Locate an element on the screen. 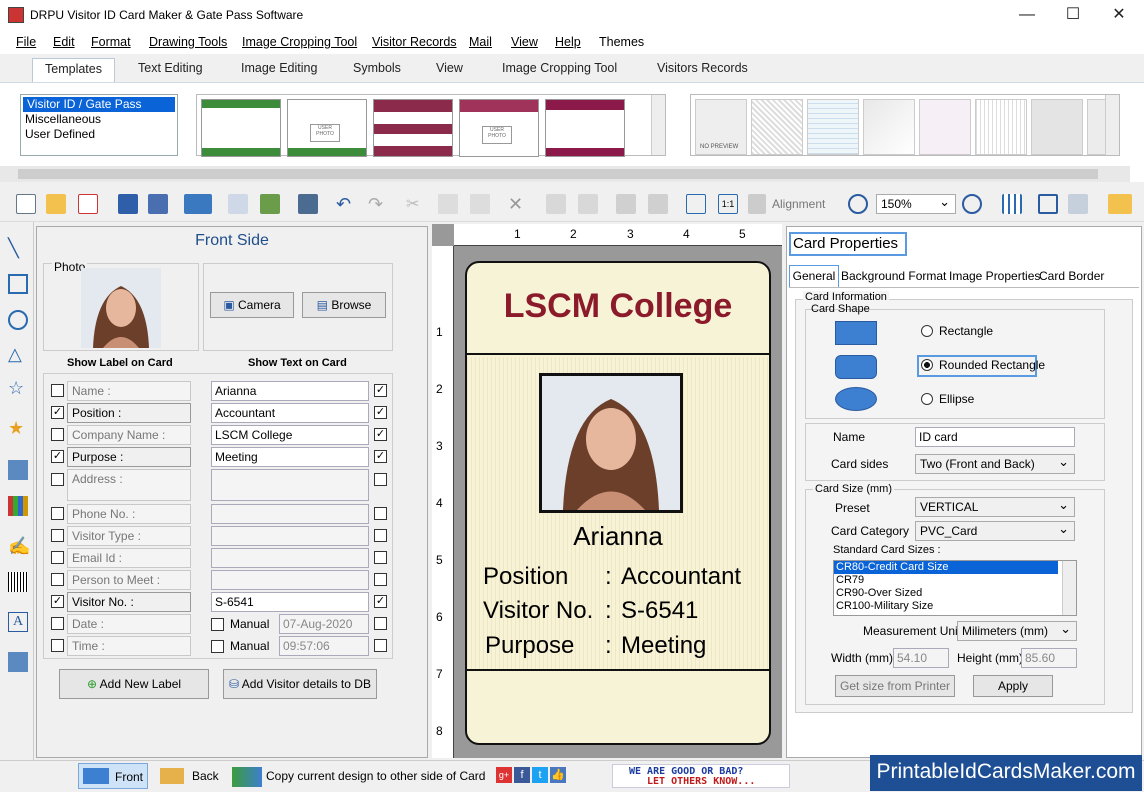 The width and height of the screenshot is (1144, 792). tab-text-editing: Text Editing is located at coordinates (170, 68).